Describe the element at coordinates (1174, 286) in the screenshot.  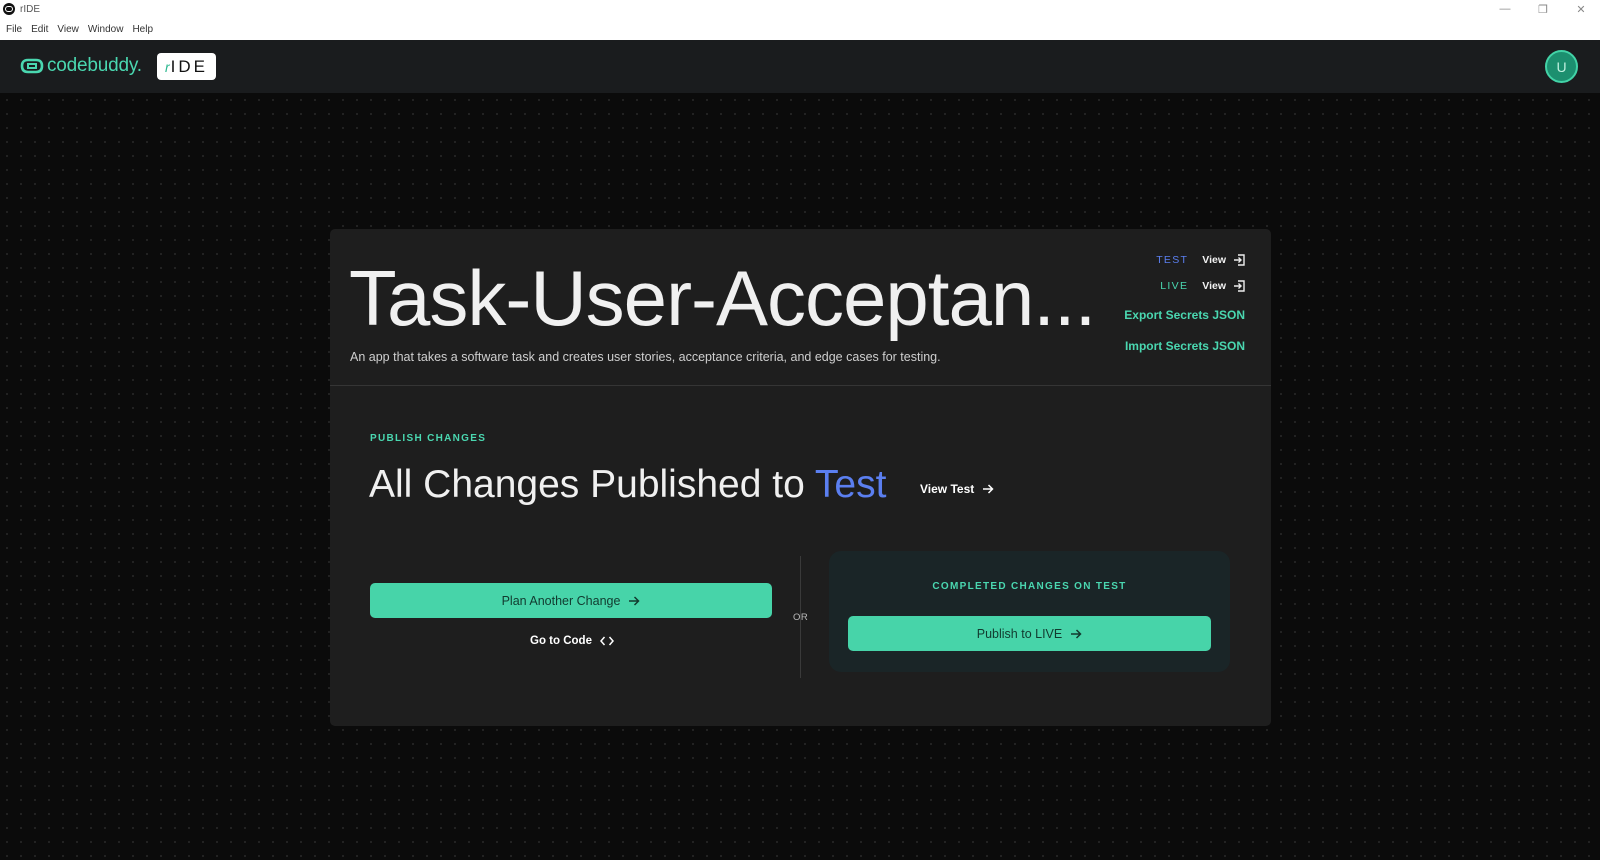
I see `env-live-label: LIVE` at that location.